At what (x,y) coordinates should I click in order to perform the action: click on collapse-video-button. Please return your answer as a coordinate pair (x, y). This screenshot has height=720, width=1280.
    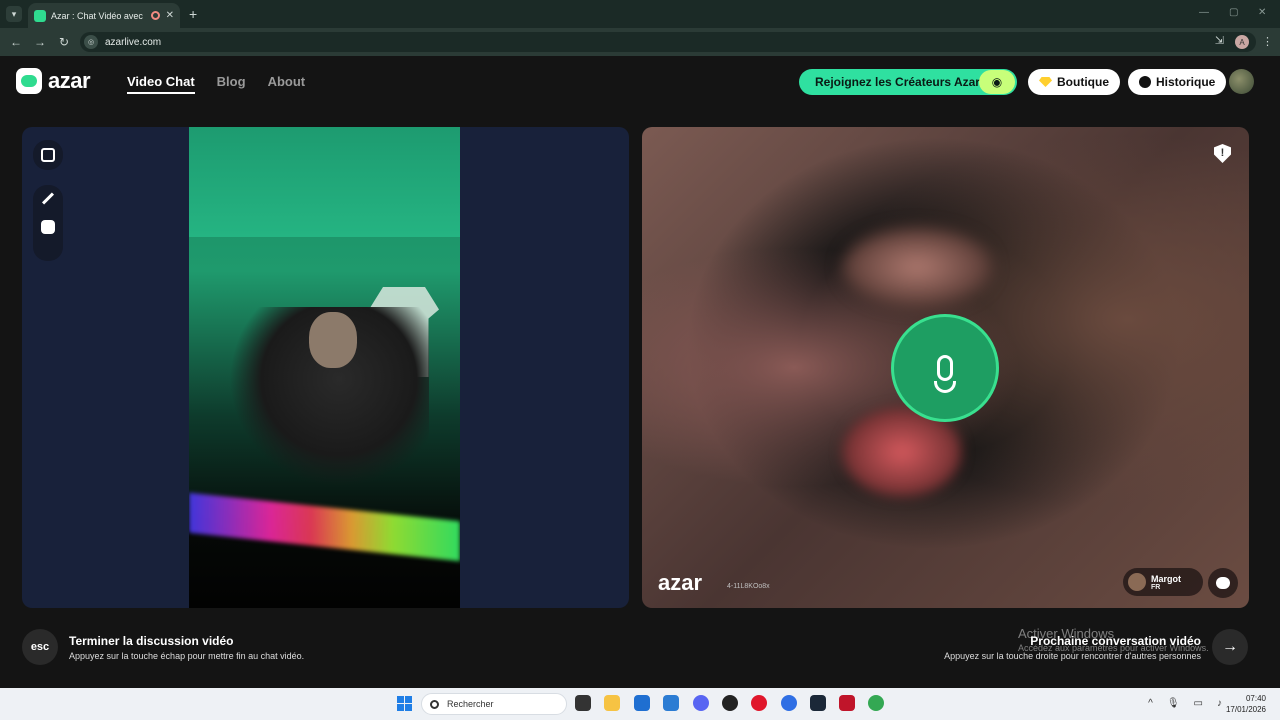
    Looking at the image, I should click on (48, 155).